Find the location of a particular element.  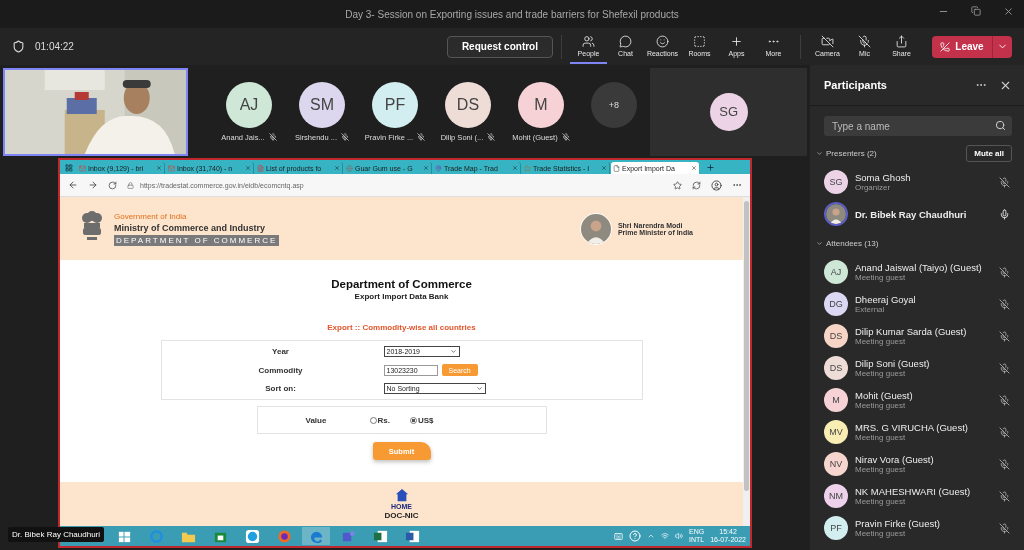

participant-name: Pravin Firke (Guest) is located at coordinates (898, 523).